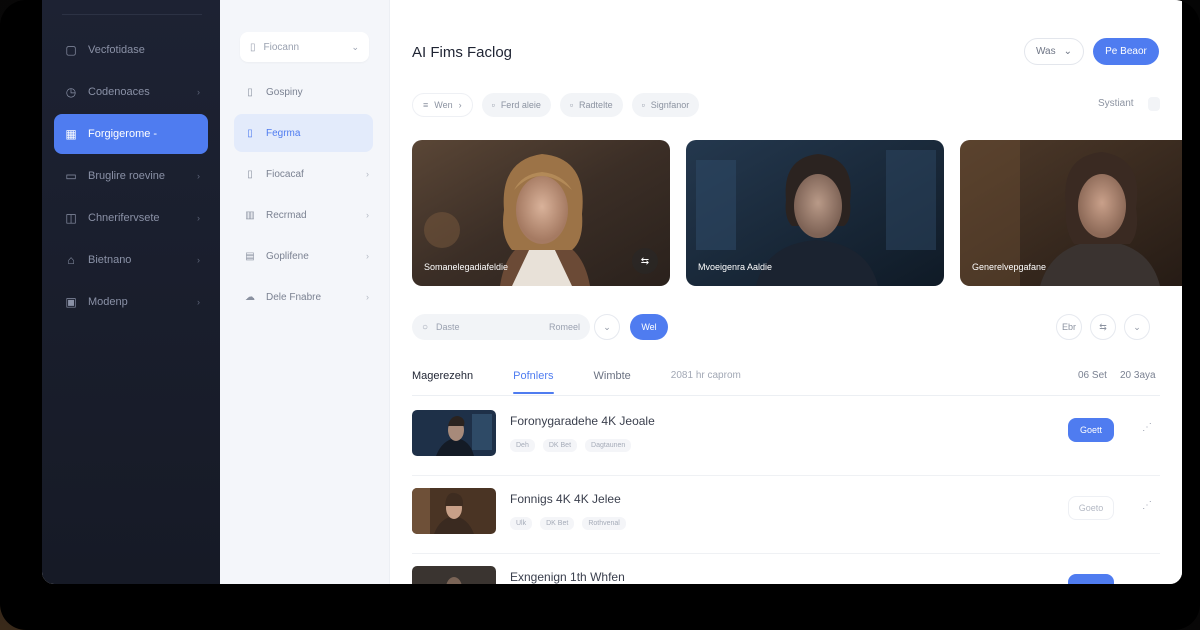 This screenshot has height=630, width=1200. I want to click on sidebar-item-codenoaces: ◷ Codenoaces ›, so click(131, 92).